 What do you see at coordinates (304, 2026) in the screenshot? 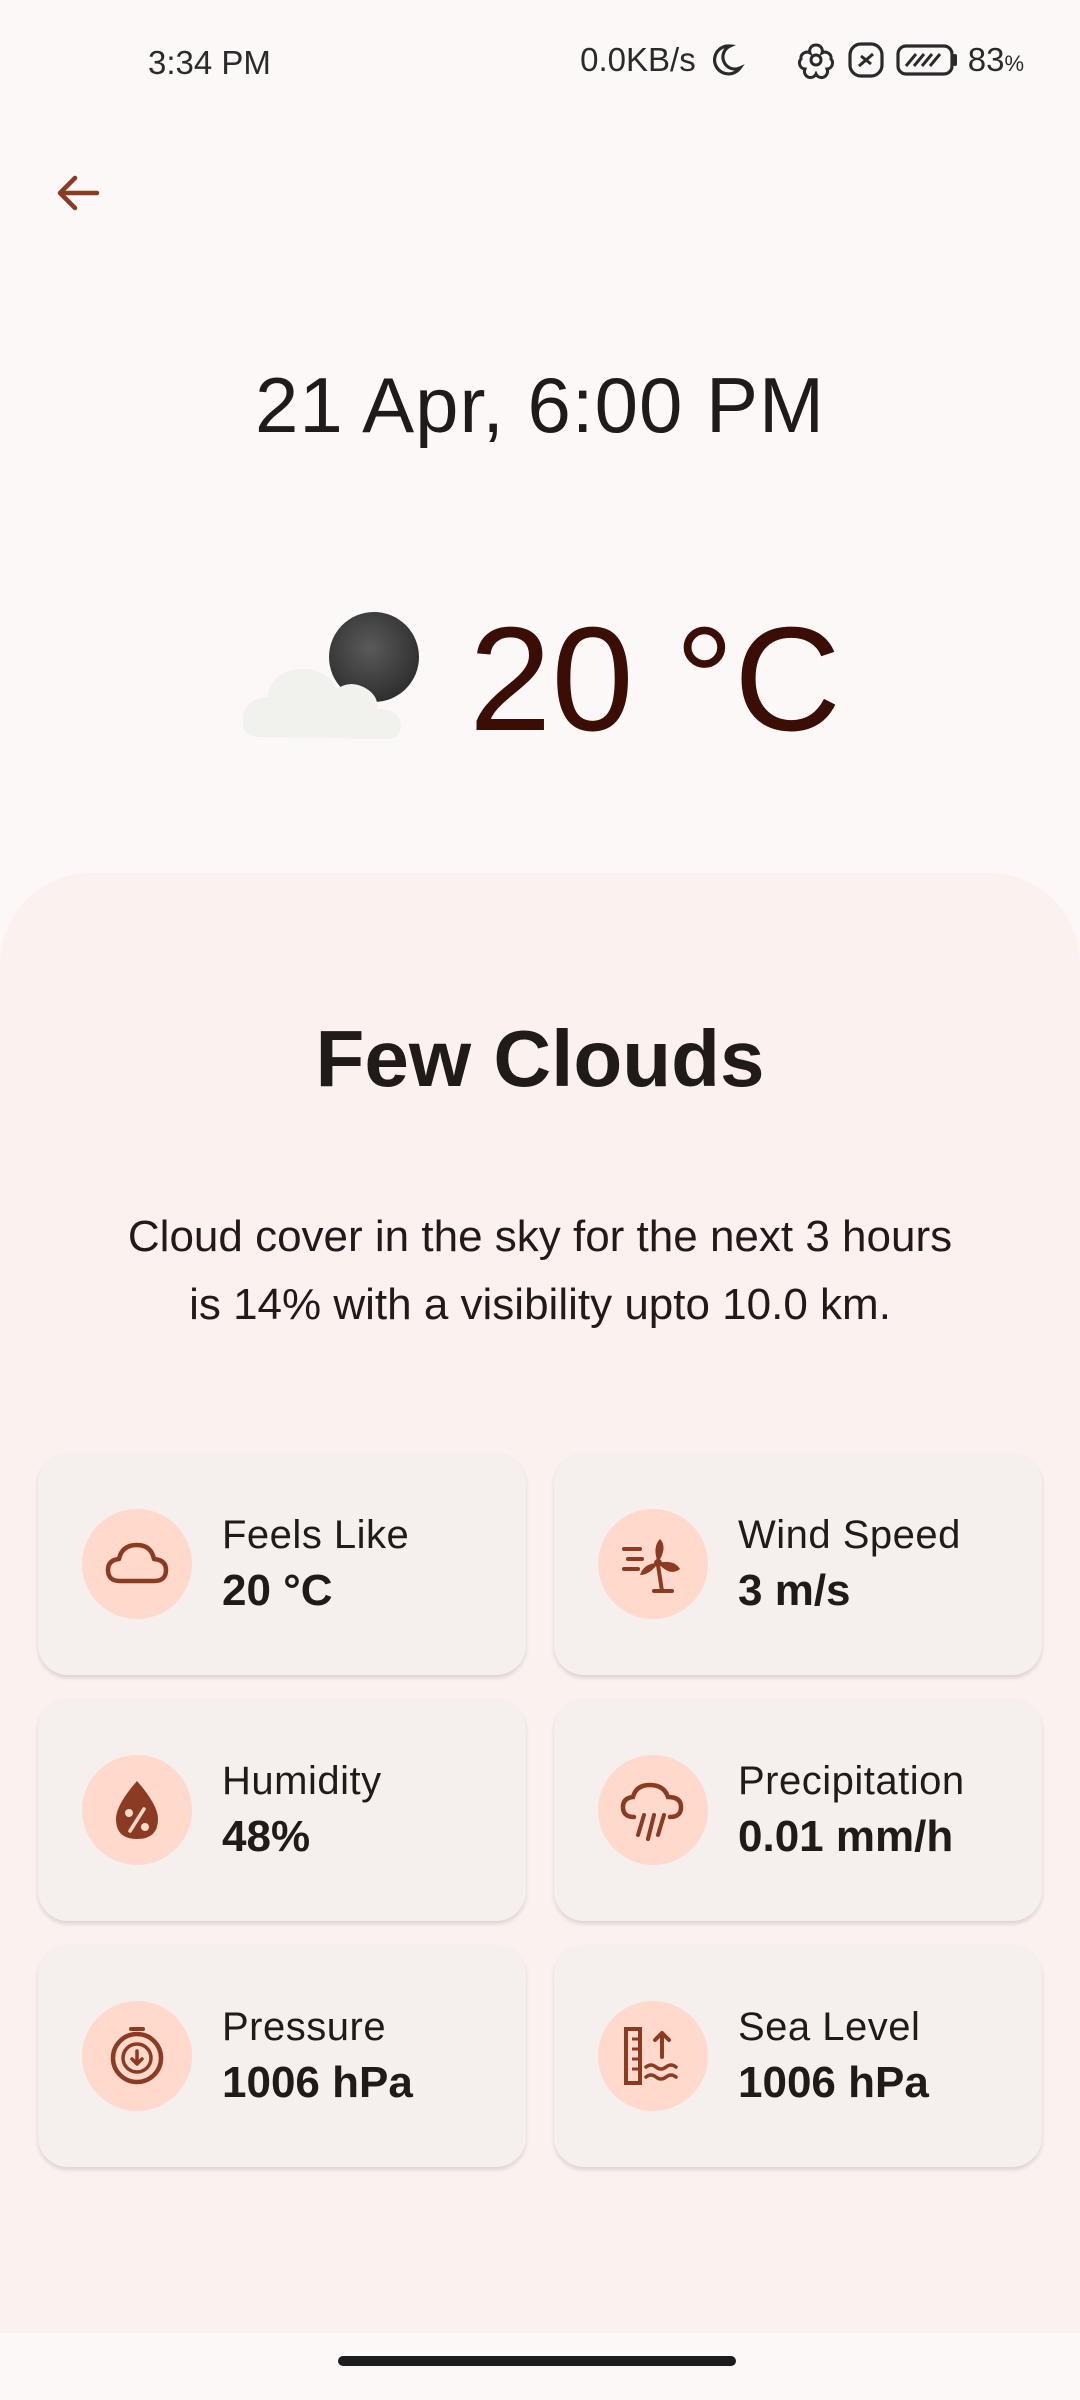
I see `card-label: Pressure` at bounding box center [304, 2026].